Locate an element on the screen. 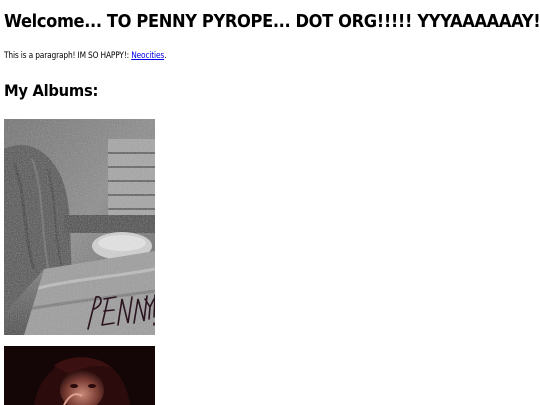  neocities-link: Neocities is located at coordinates (147, 56).